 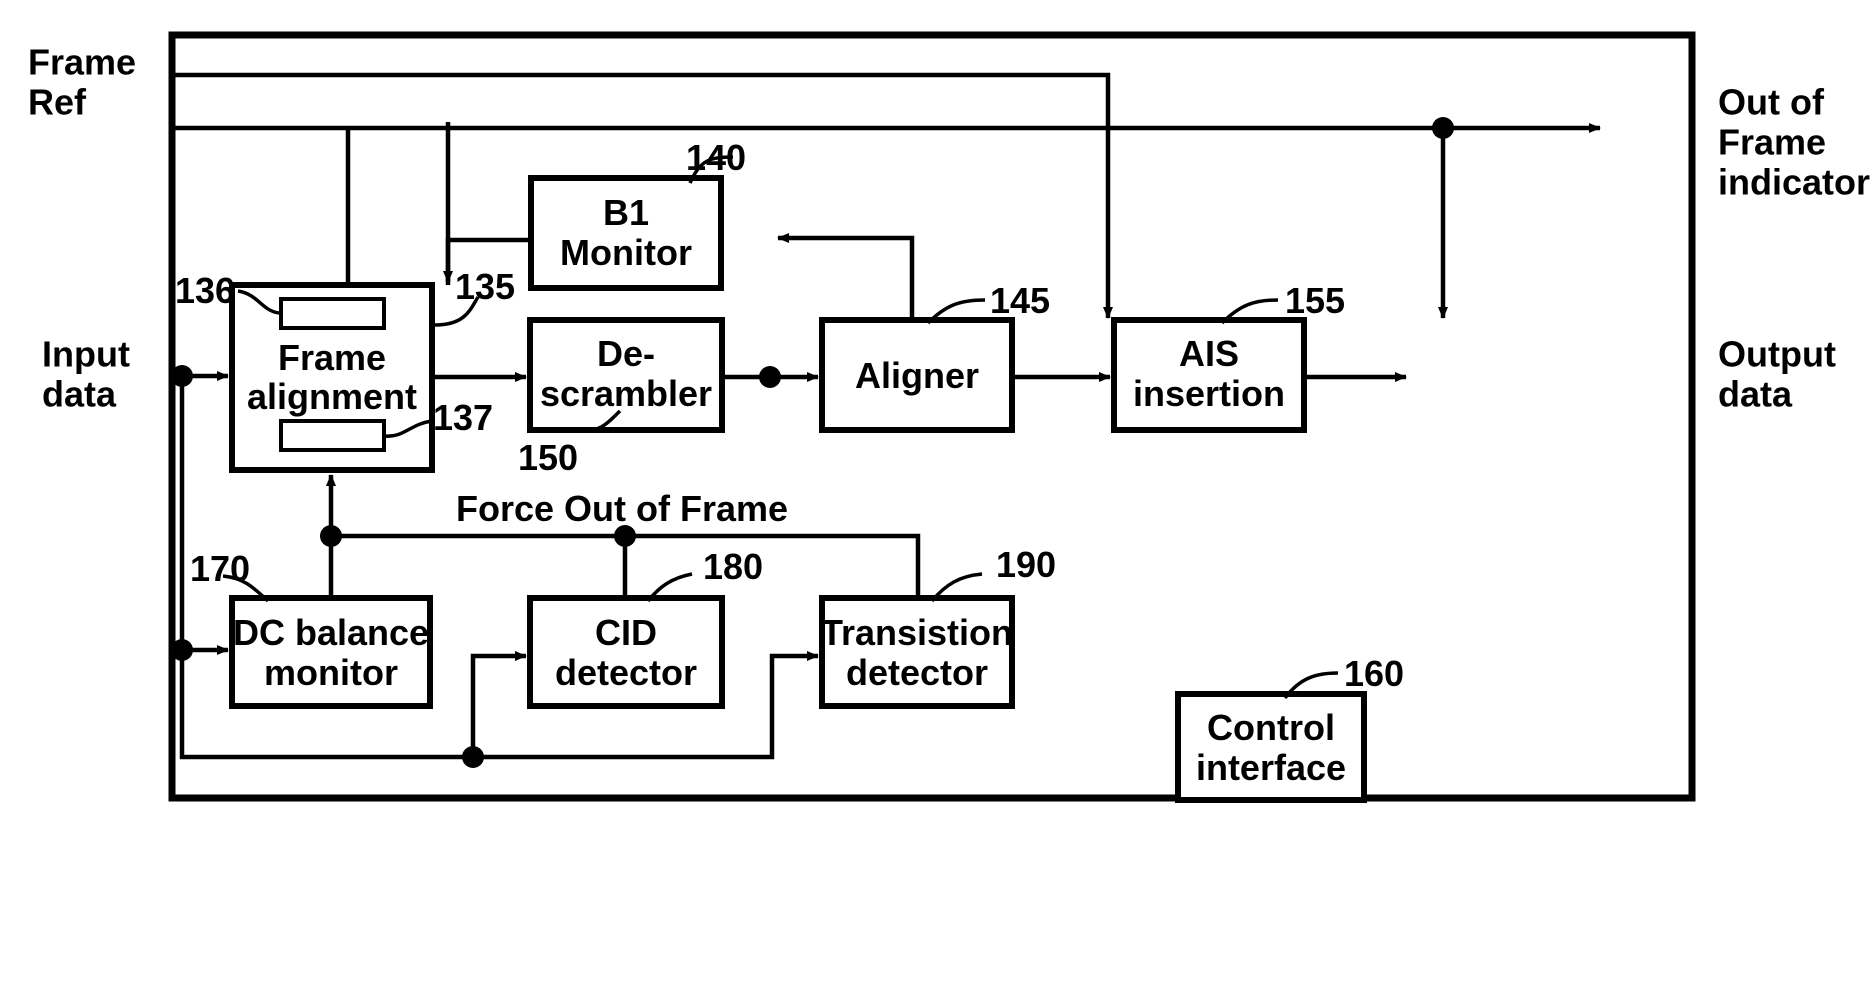 What do you see at coordinates (332, 396) in the screenshot?
I see `block-label-frame-alignment-2: alignment` at bounding box center [332, 396].